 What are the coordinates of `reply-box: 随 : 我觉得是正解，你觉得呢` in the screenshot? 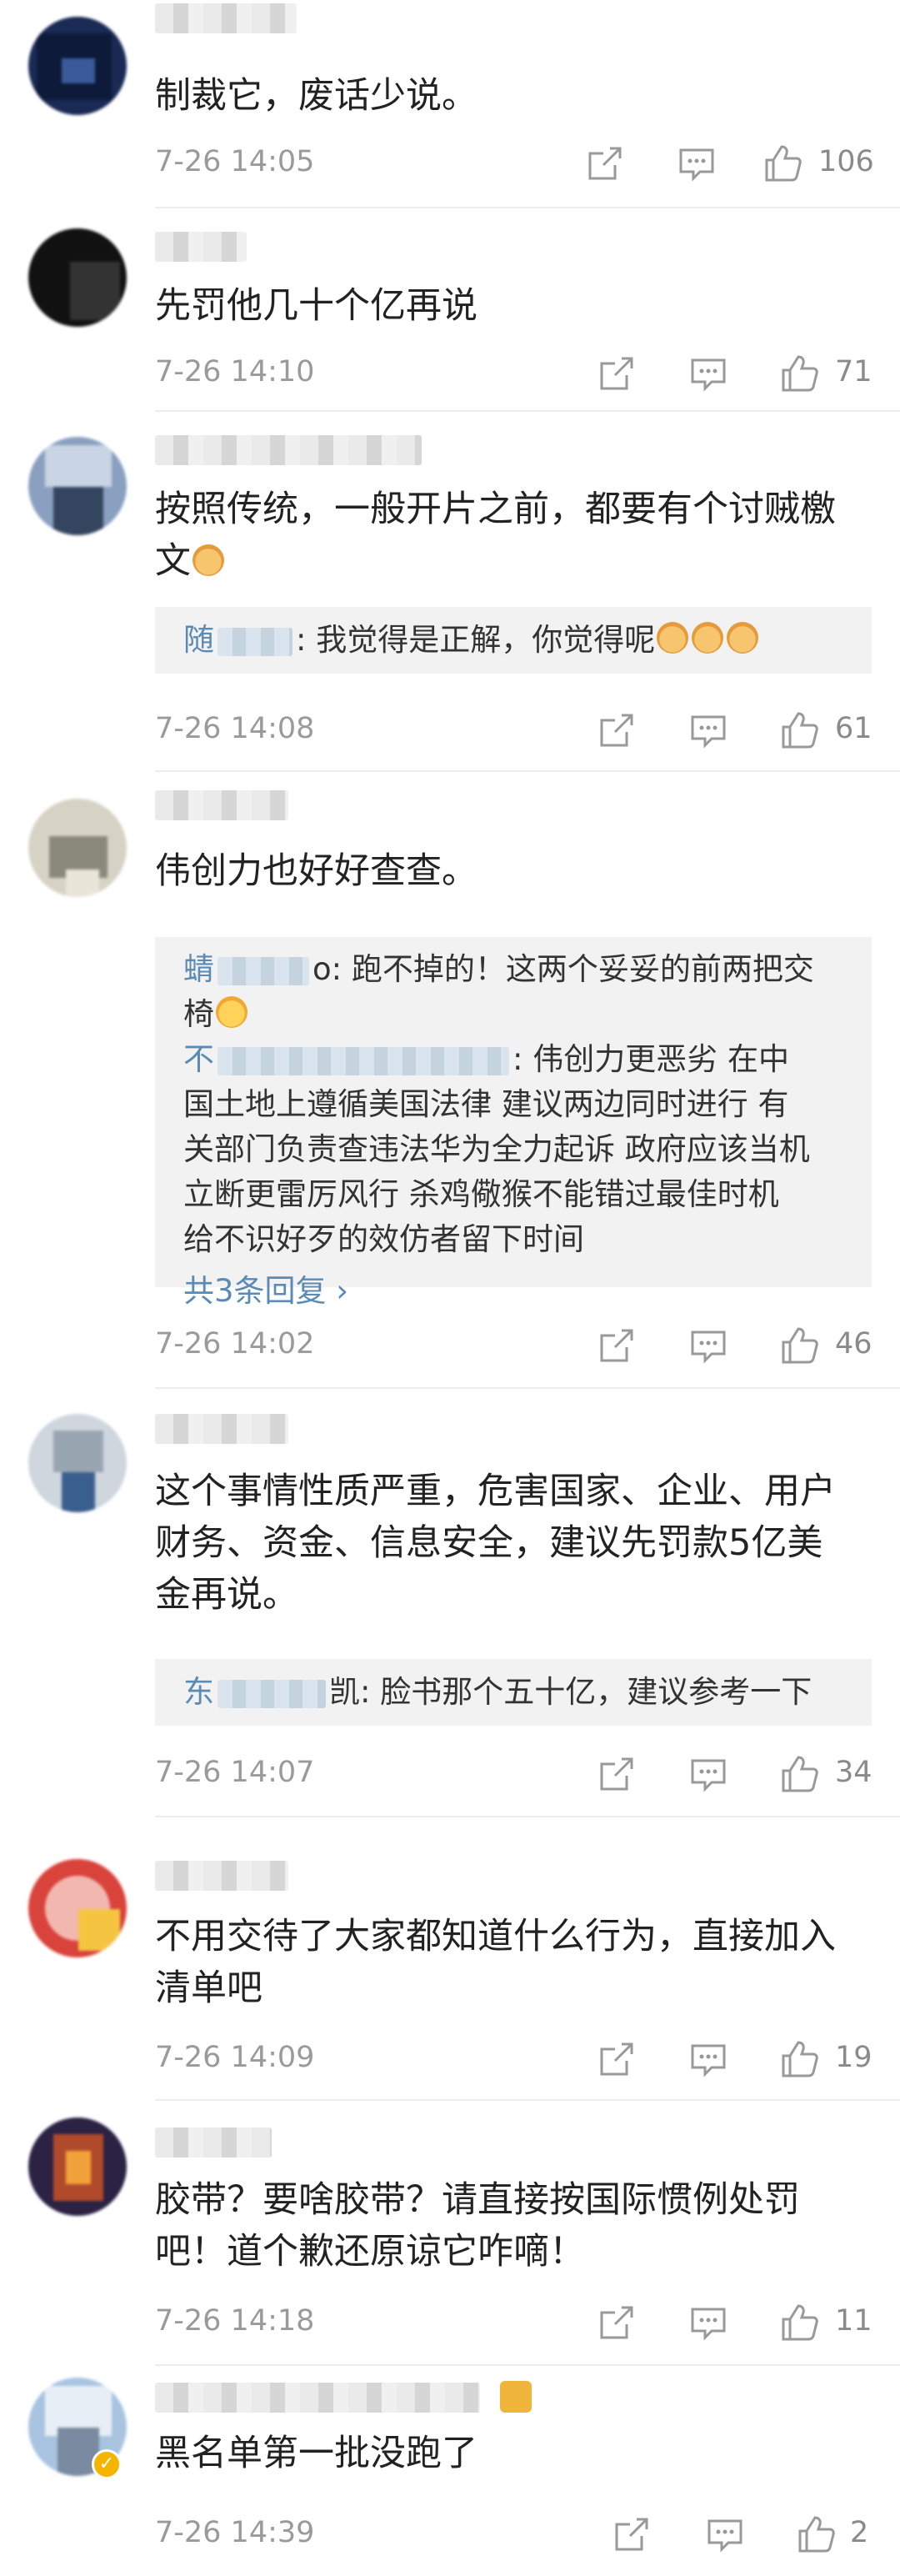 It's located at (513, 640).